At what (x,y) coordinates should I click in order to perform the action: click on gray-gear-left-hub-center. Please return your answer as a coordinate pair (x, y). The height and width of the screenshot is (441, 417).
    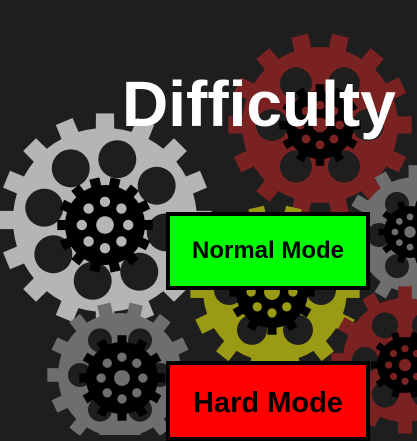
    Looking at the image, I should click on (105, 225).